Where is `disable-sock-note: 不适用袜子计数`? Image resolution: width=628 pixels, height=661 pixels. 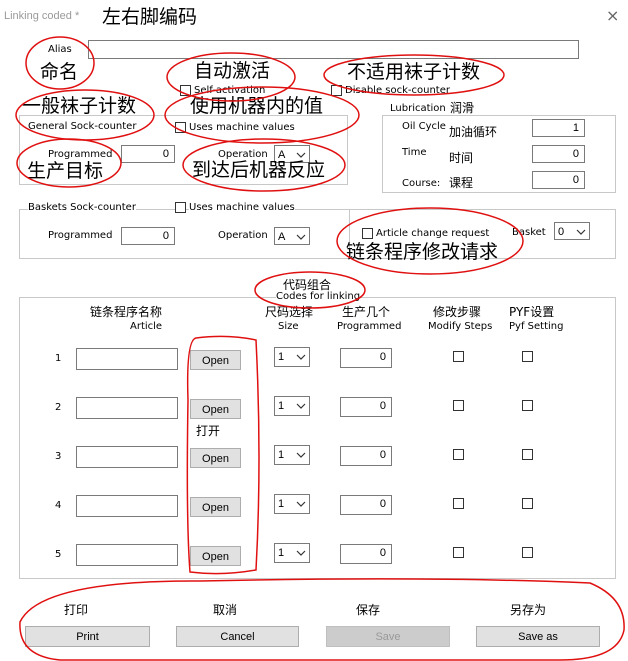 disable-sock-note: 不适用袜子计数 is located at coordinates (414, 72).